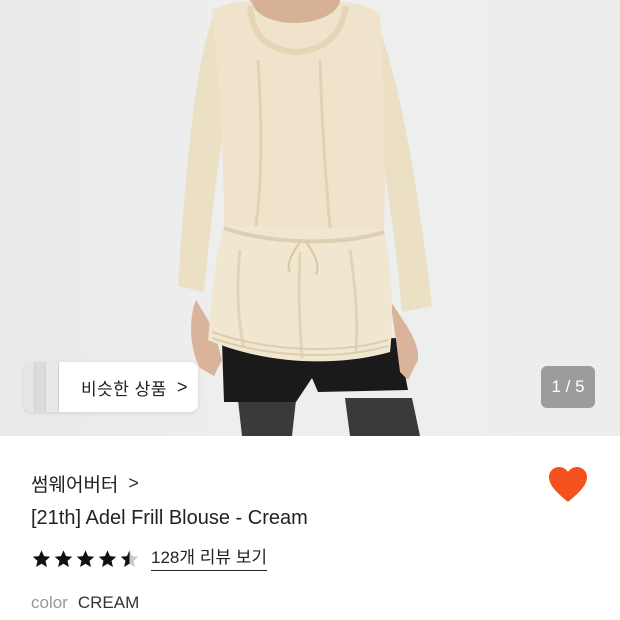 Image resolution: width=620 pixels, height=620 pixels. I want to click on rating-row: 128개 리뷰 보기, so click(149, 559).